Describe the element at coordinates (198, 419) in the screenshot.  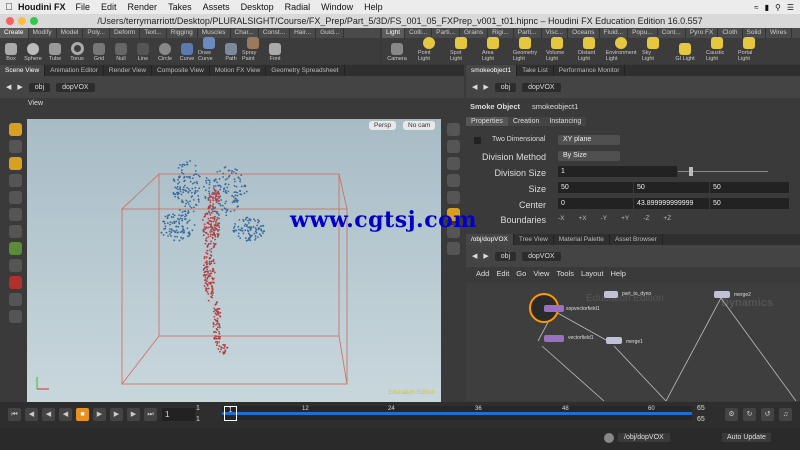
I see `start-frame-label-2: 1` at that location.